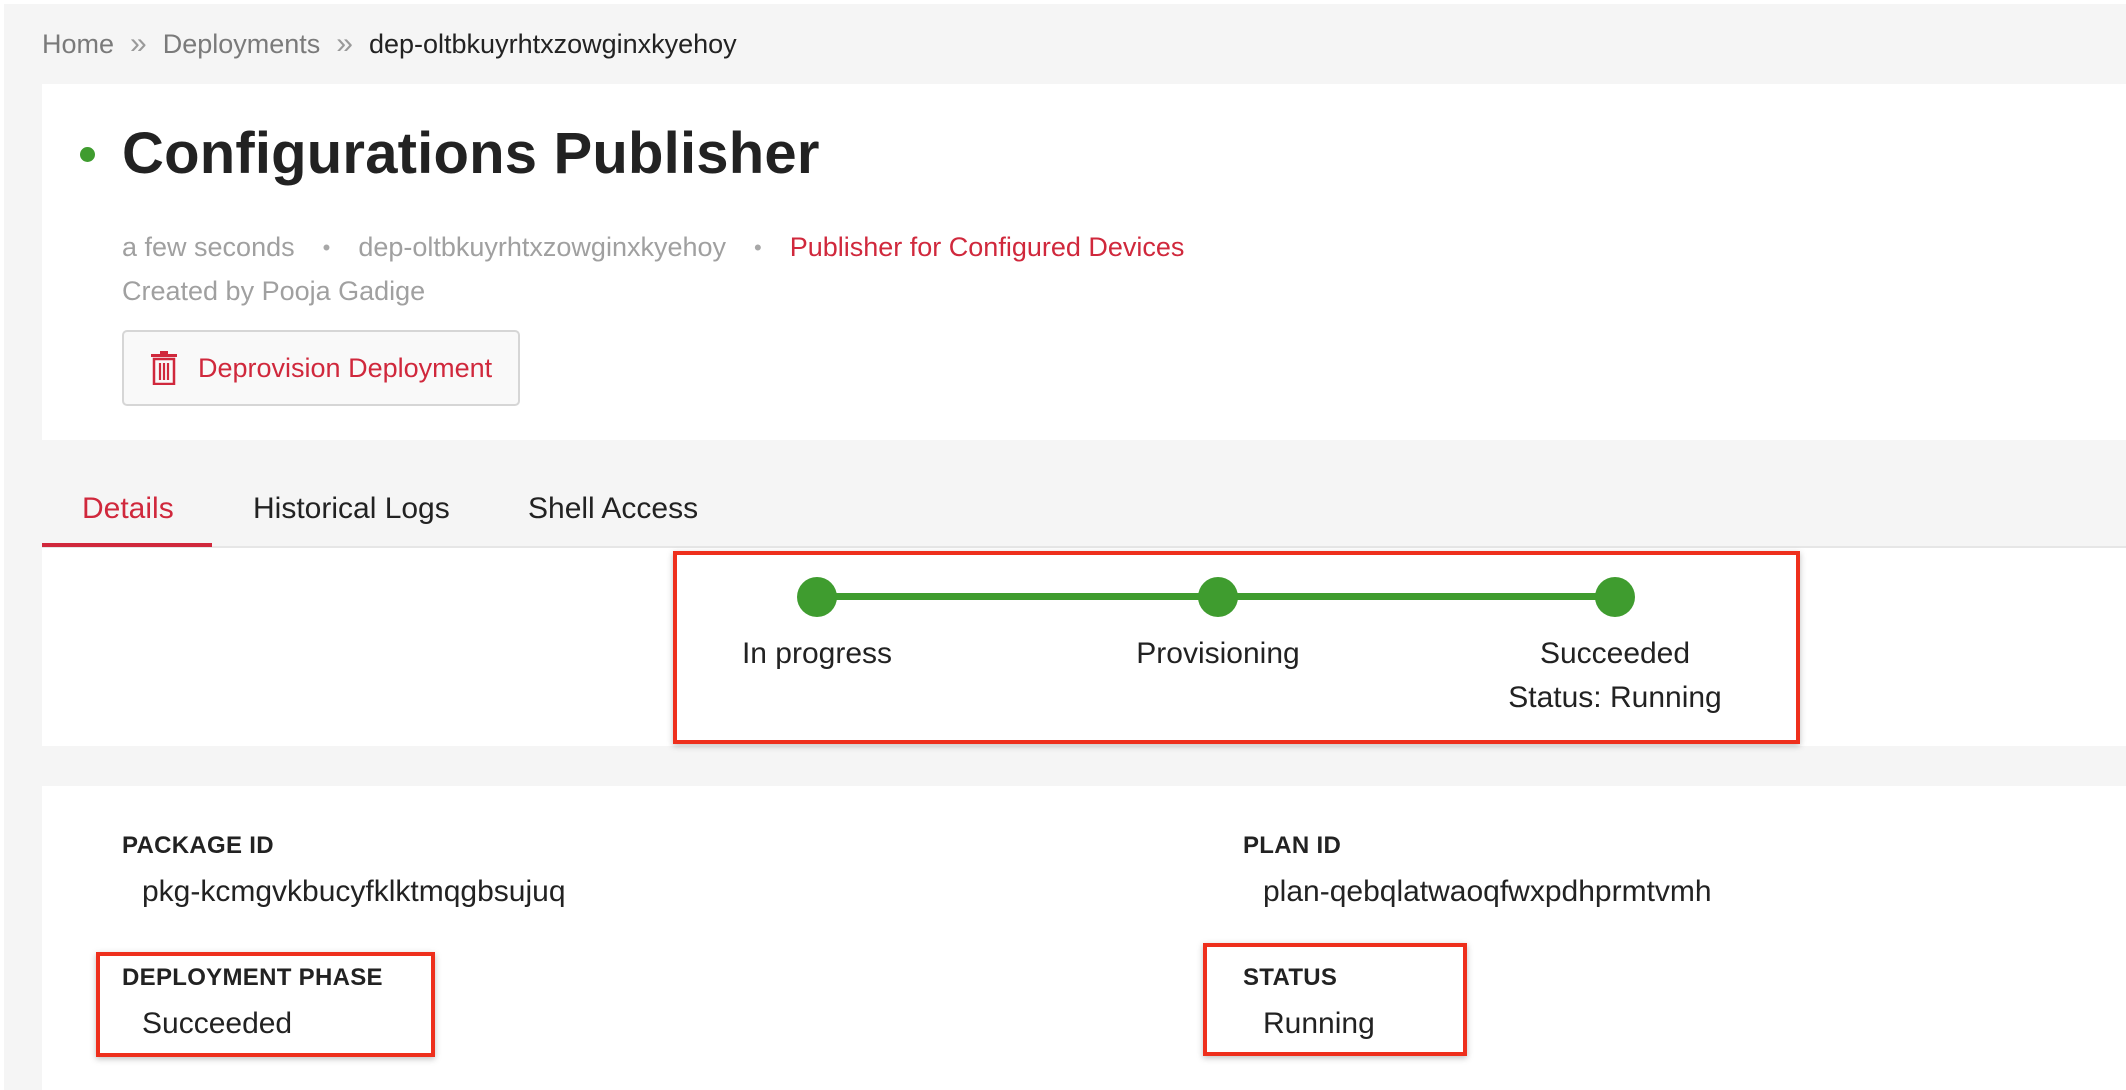 This screenshot has height=1090, width=2126. What do you see at coordinates (351, 509) in the screenshot?
I see `tab-historical-logs: Historical Logs` at bounding box center [351, 509].